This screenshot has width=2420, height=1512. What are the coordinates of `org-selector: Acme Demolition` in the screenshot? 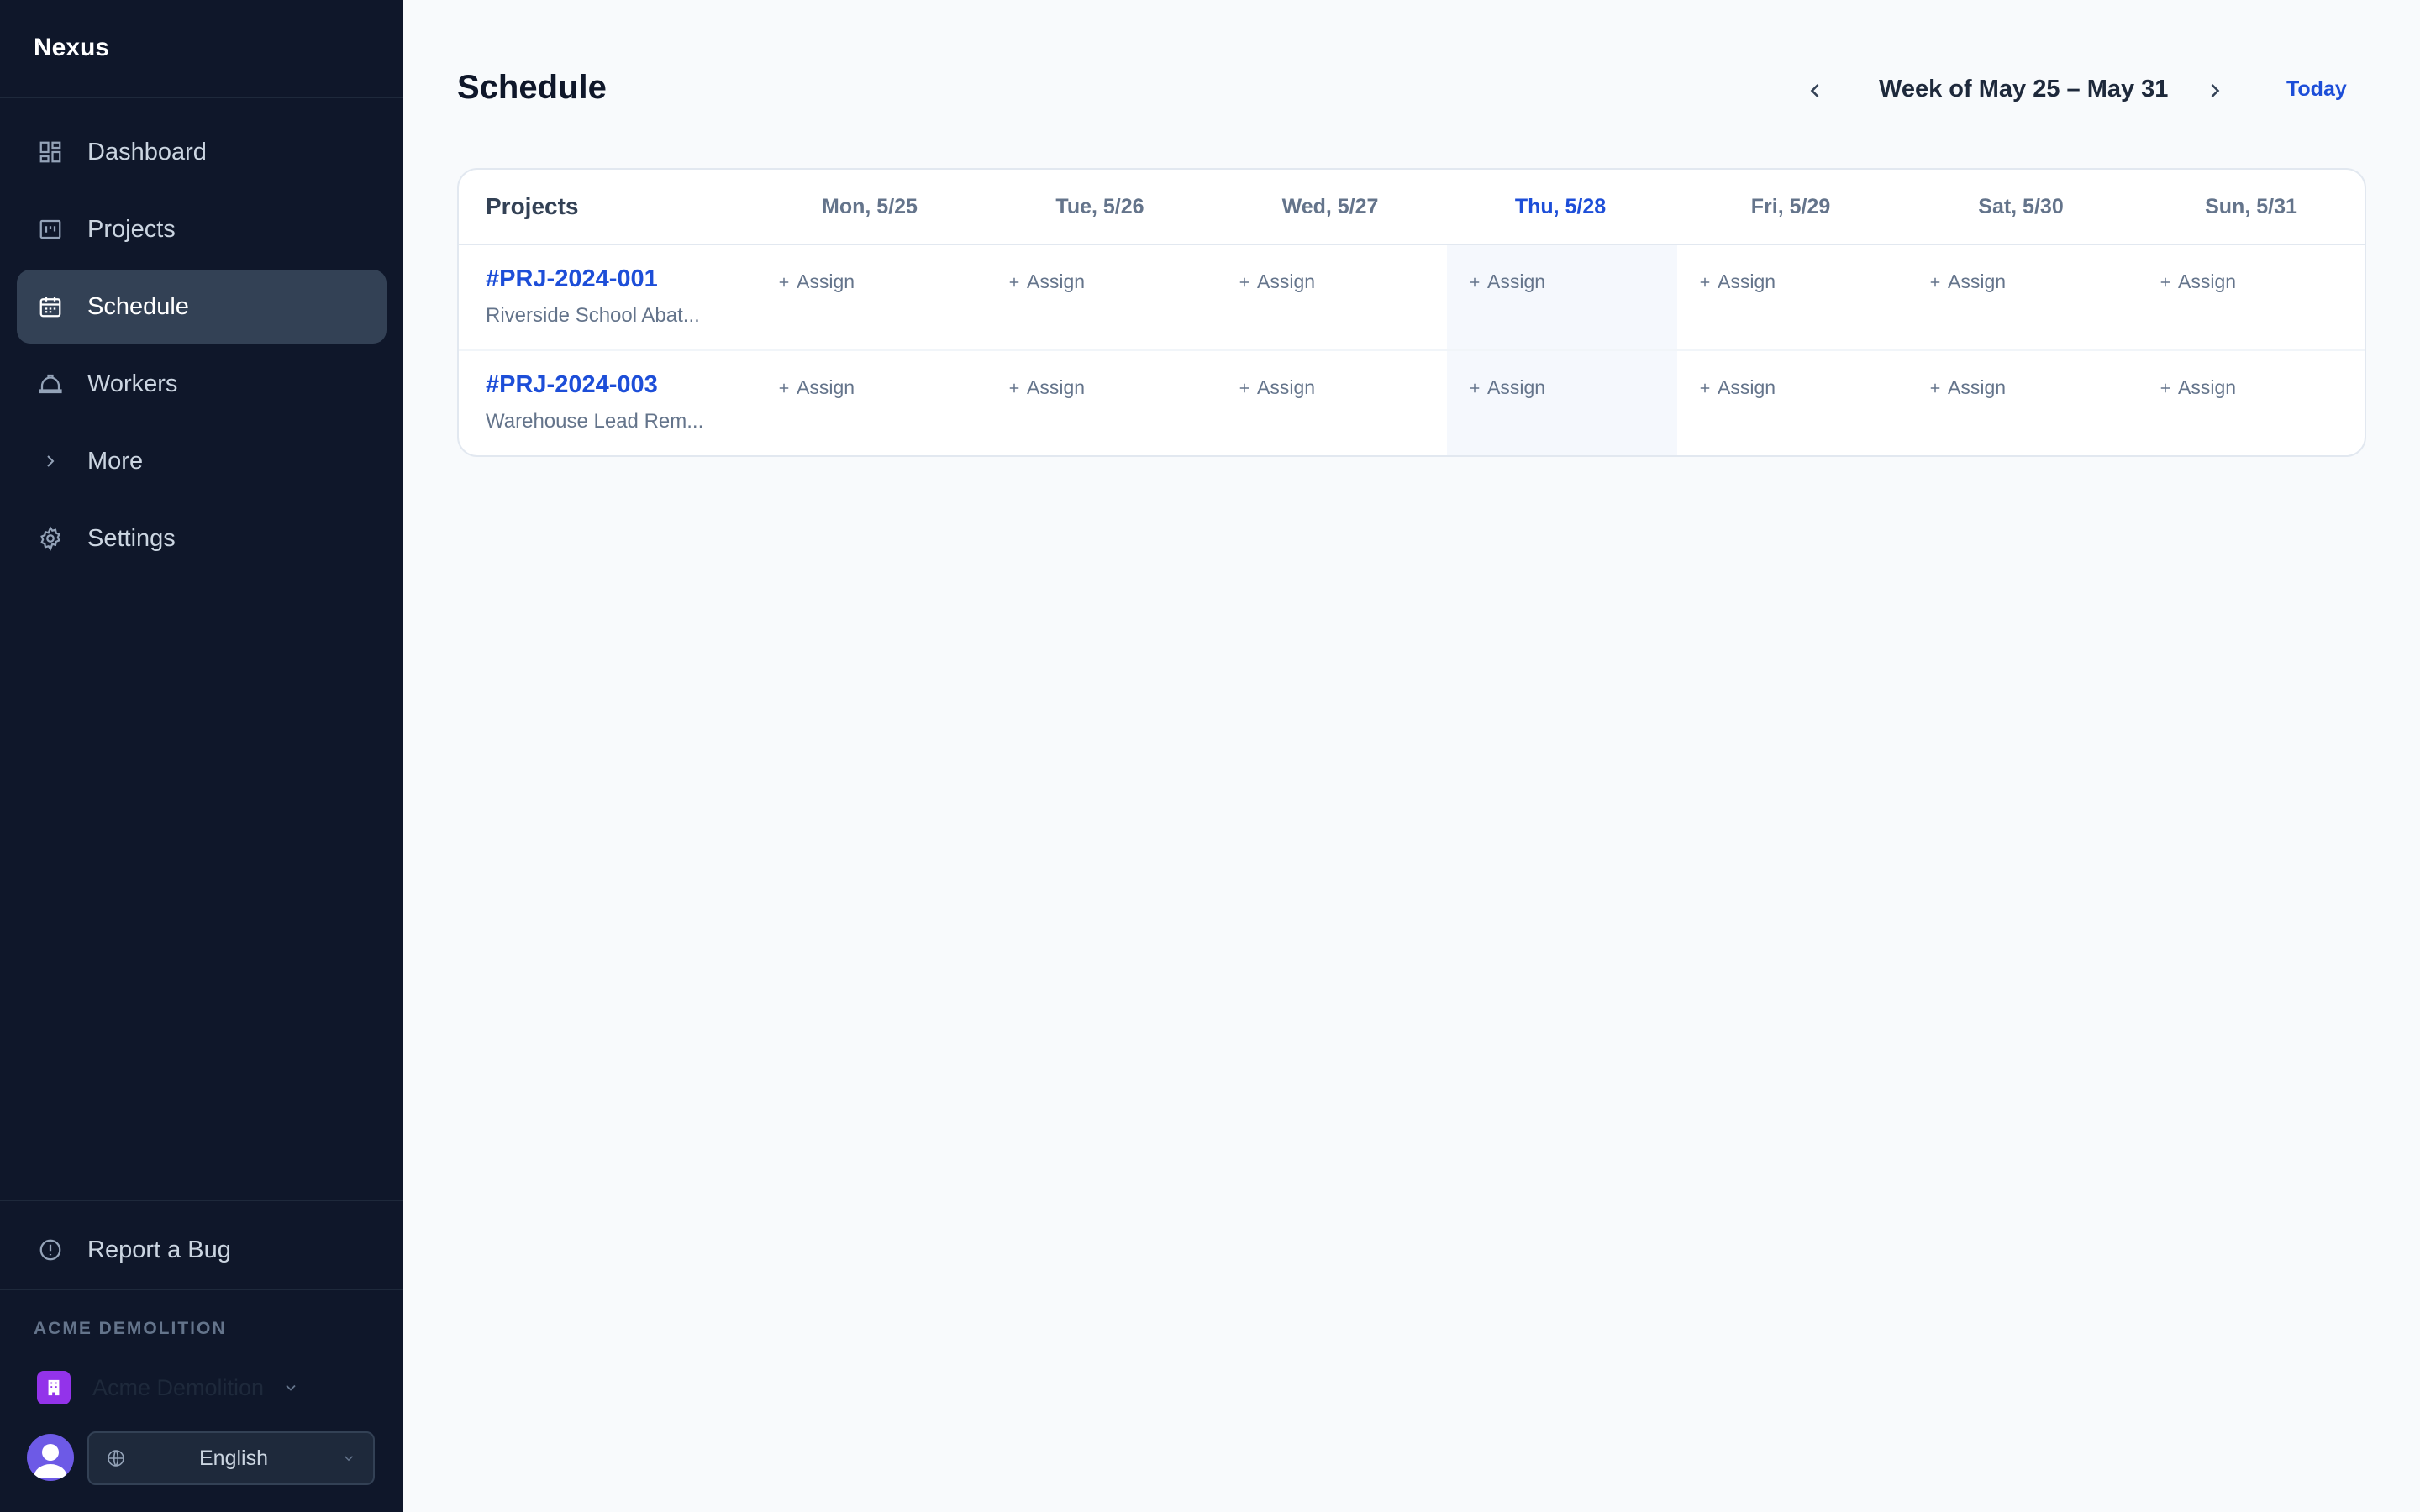 It's located at (168, 1387).